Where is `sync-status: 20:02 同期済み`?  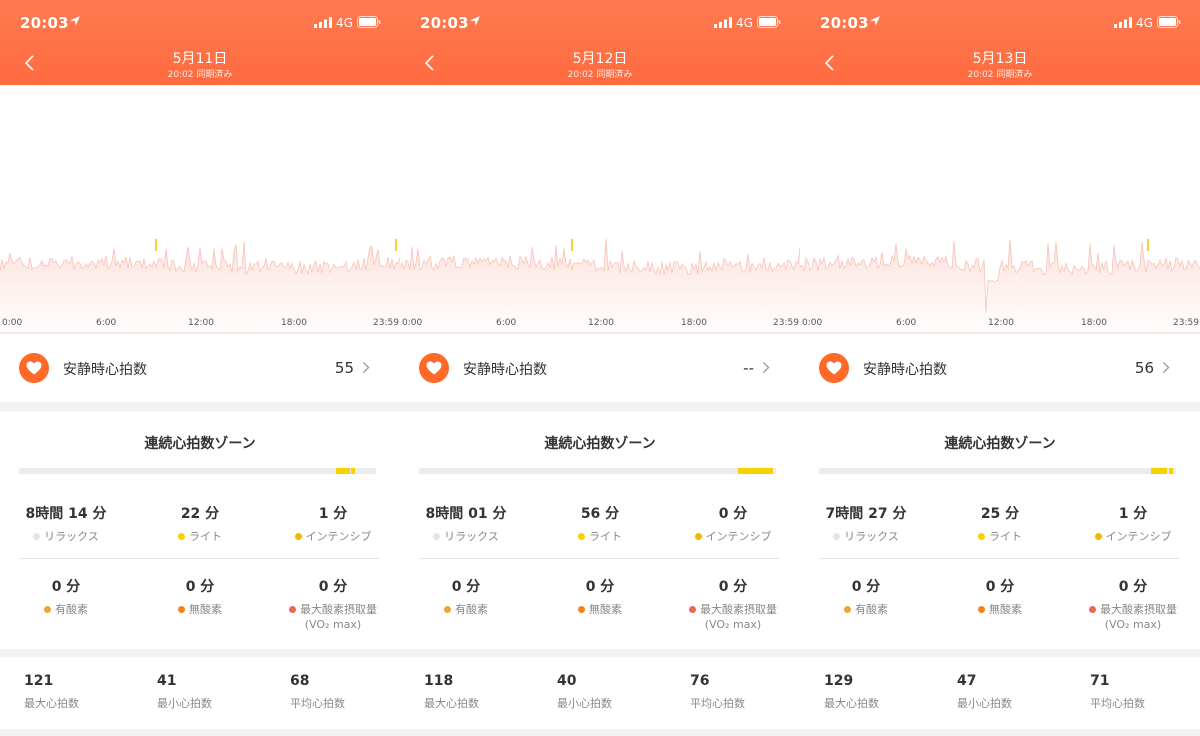
sync-status: 20:02 同期済み is located at coordinates (600, 75).